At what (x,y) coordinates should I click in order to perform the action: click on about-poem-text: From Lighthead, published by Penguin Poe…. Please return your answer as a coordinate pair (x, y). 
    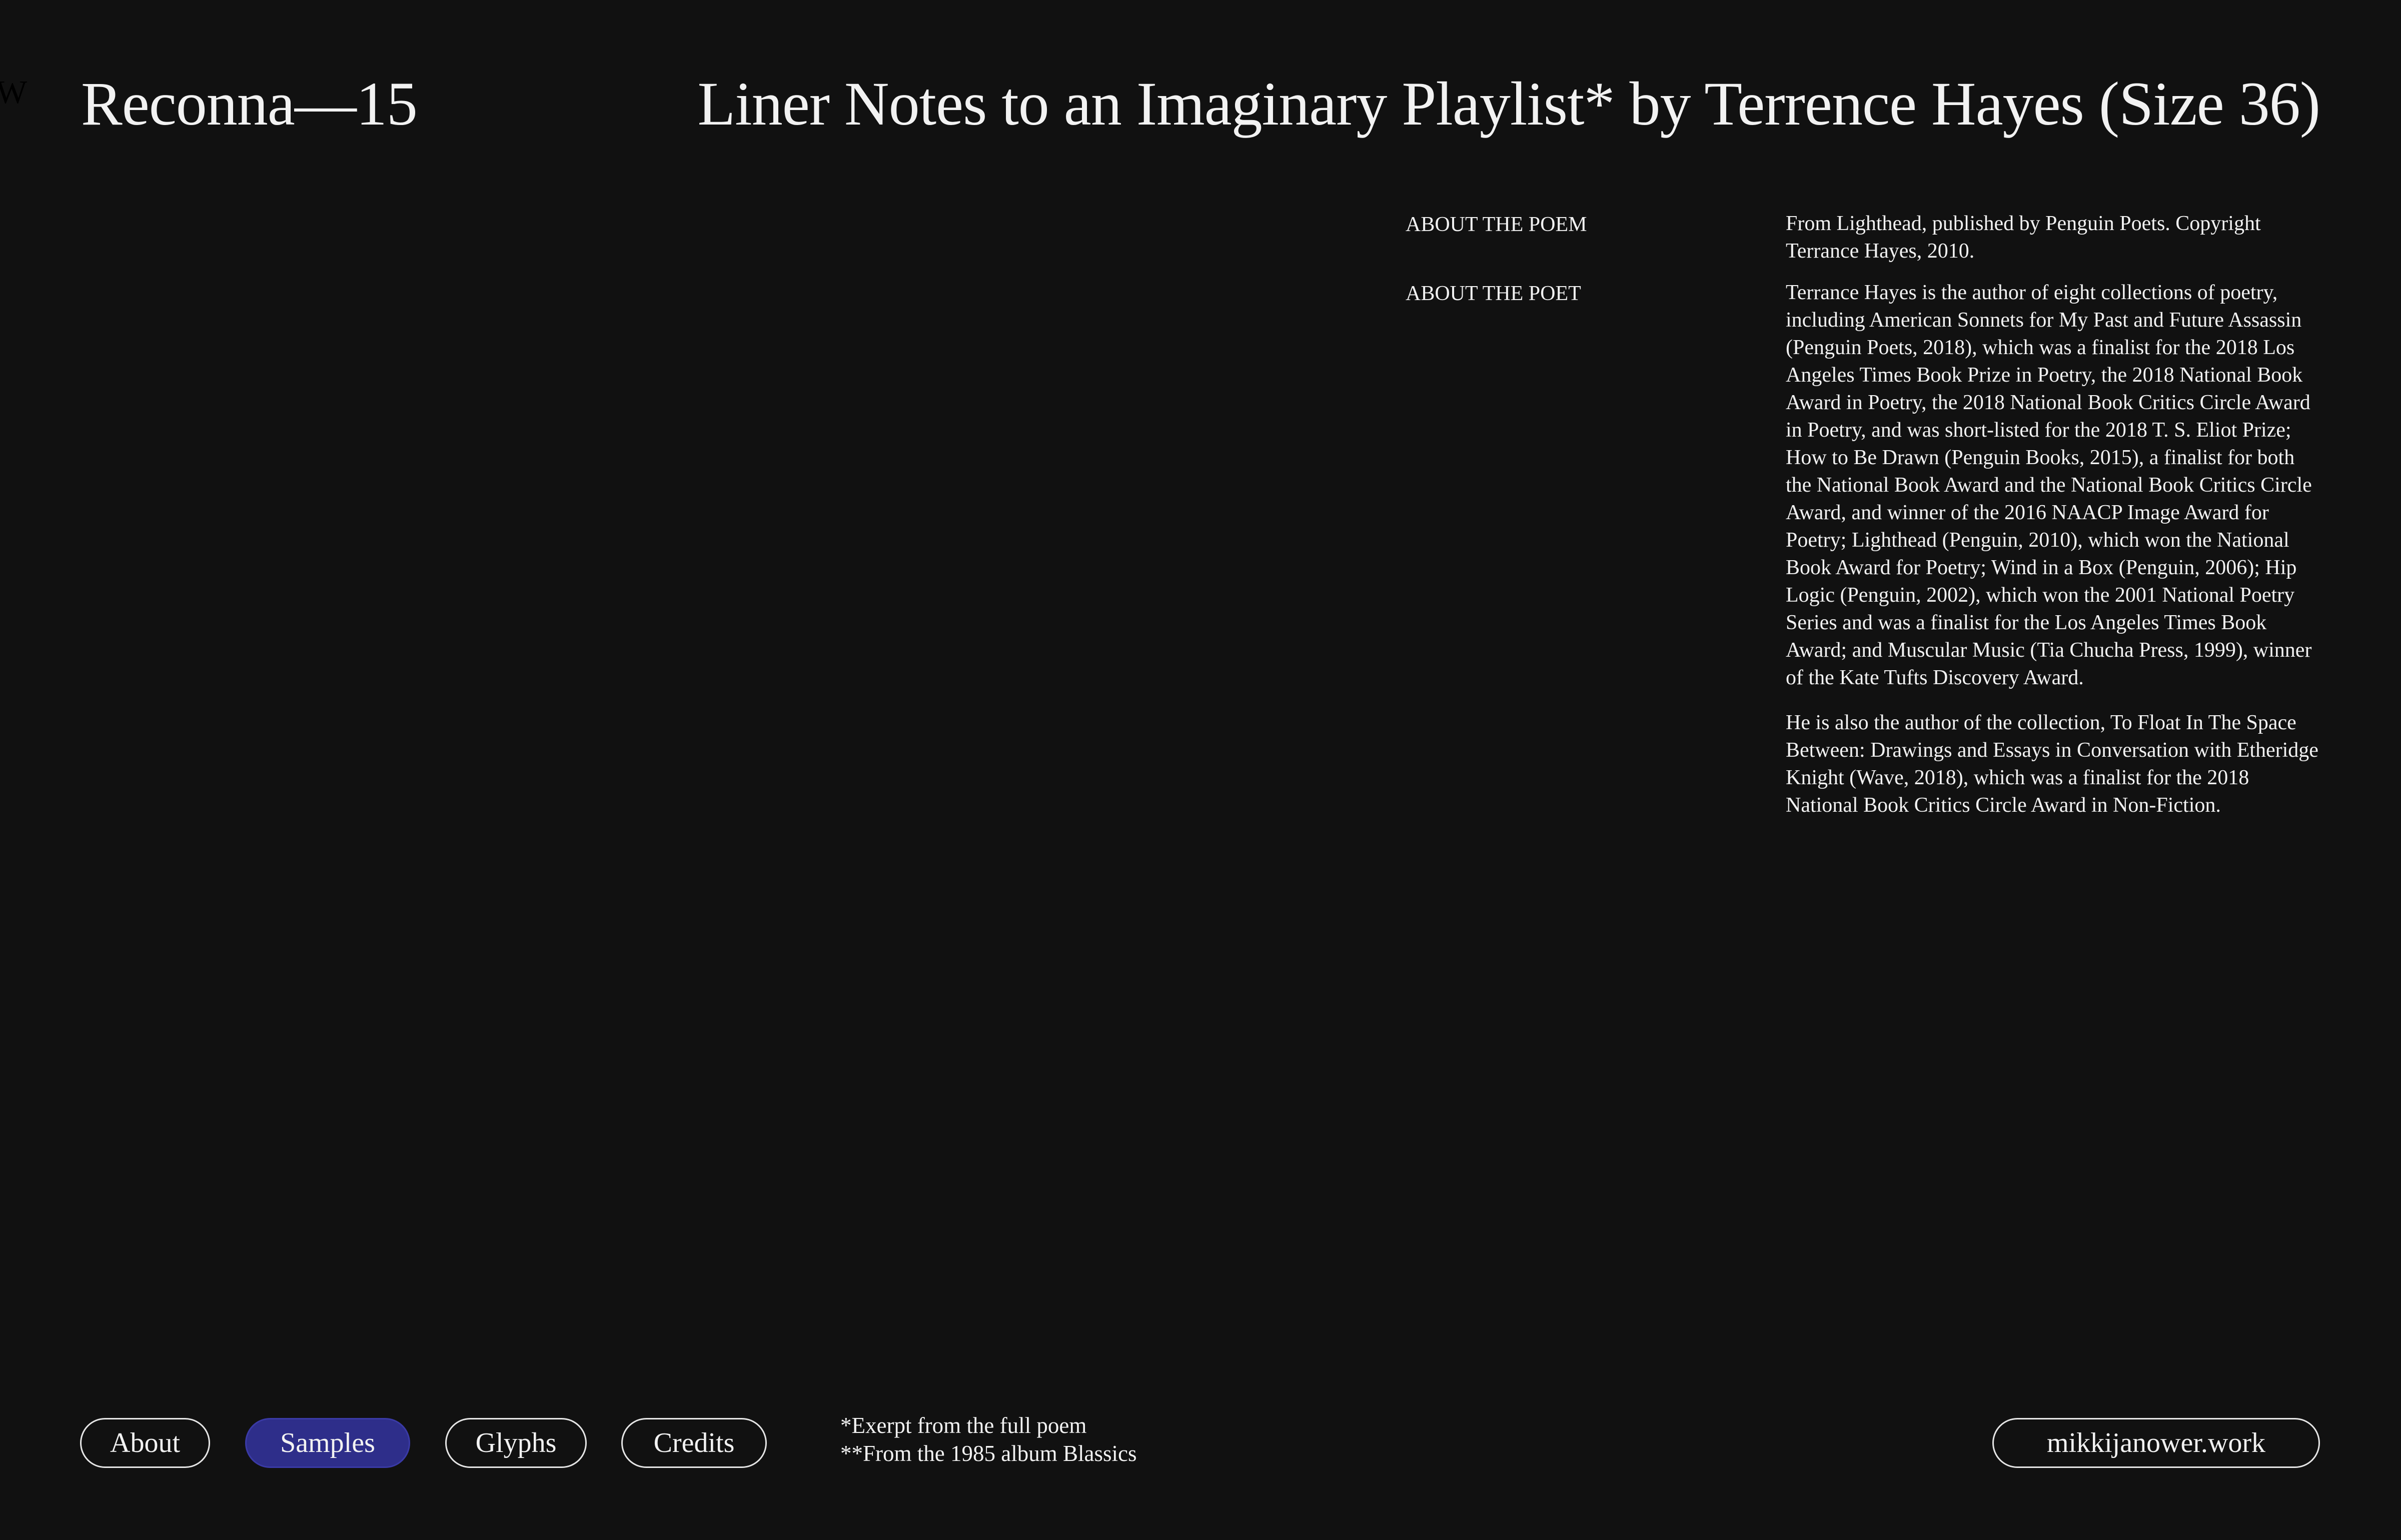
    Looking at the image, I should click on (2053, 238).